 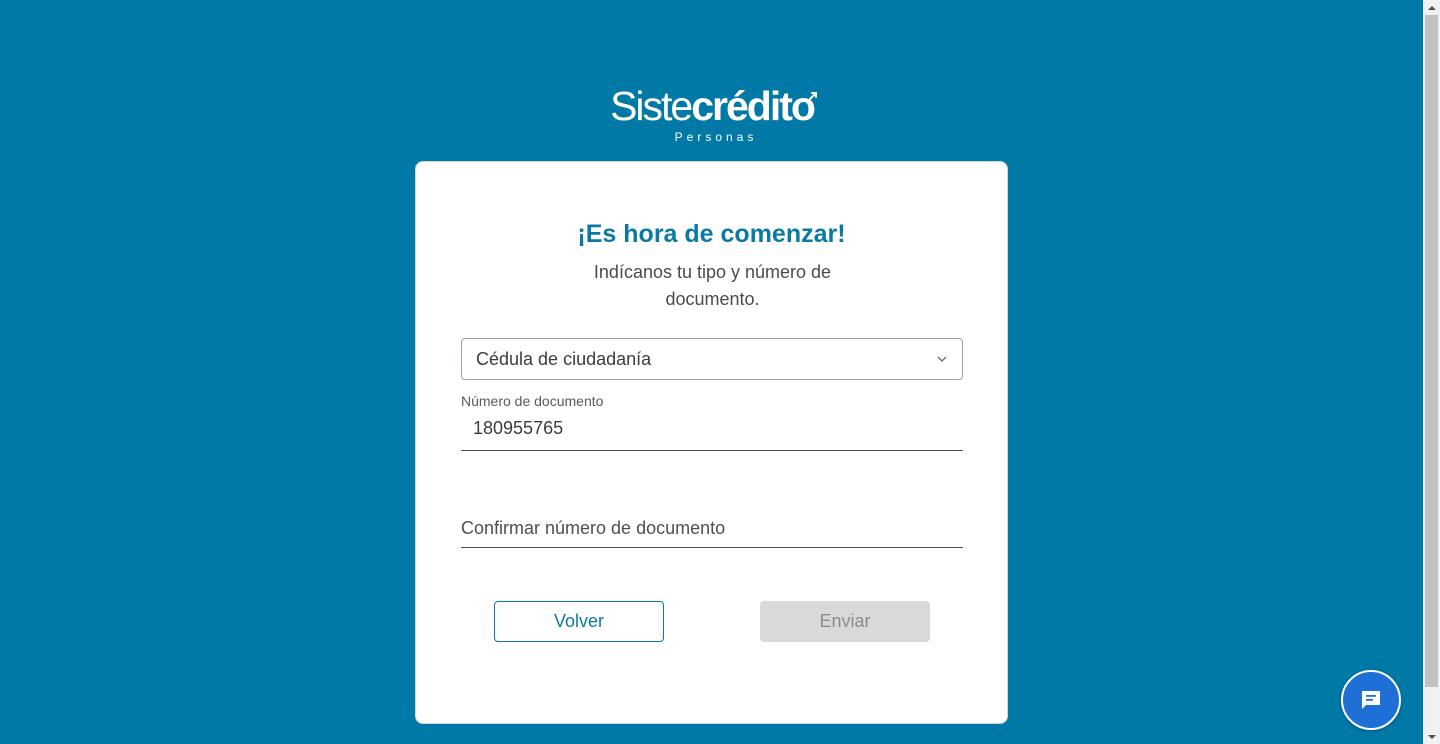 What do you see at coordinates (716, 137) in the screenshot?
I see `logo-subtitle: Personas` at bounding box center [716, 137].